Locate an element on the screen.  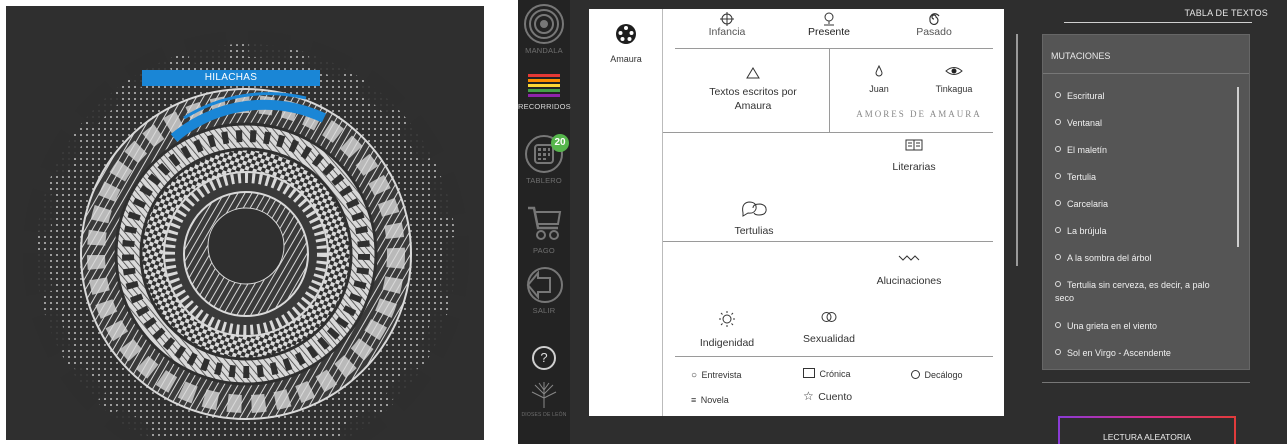
sexualidad-label: Sexualidad is located at coordinates (829, 339).